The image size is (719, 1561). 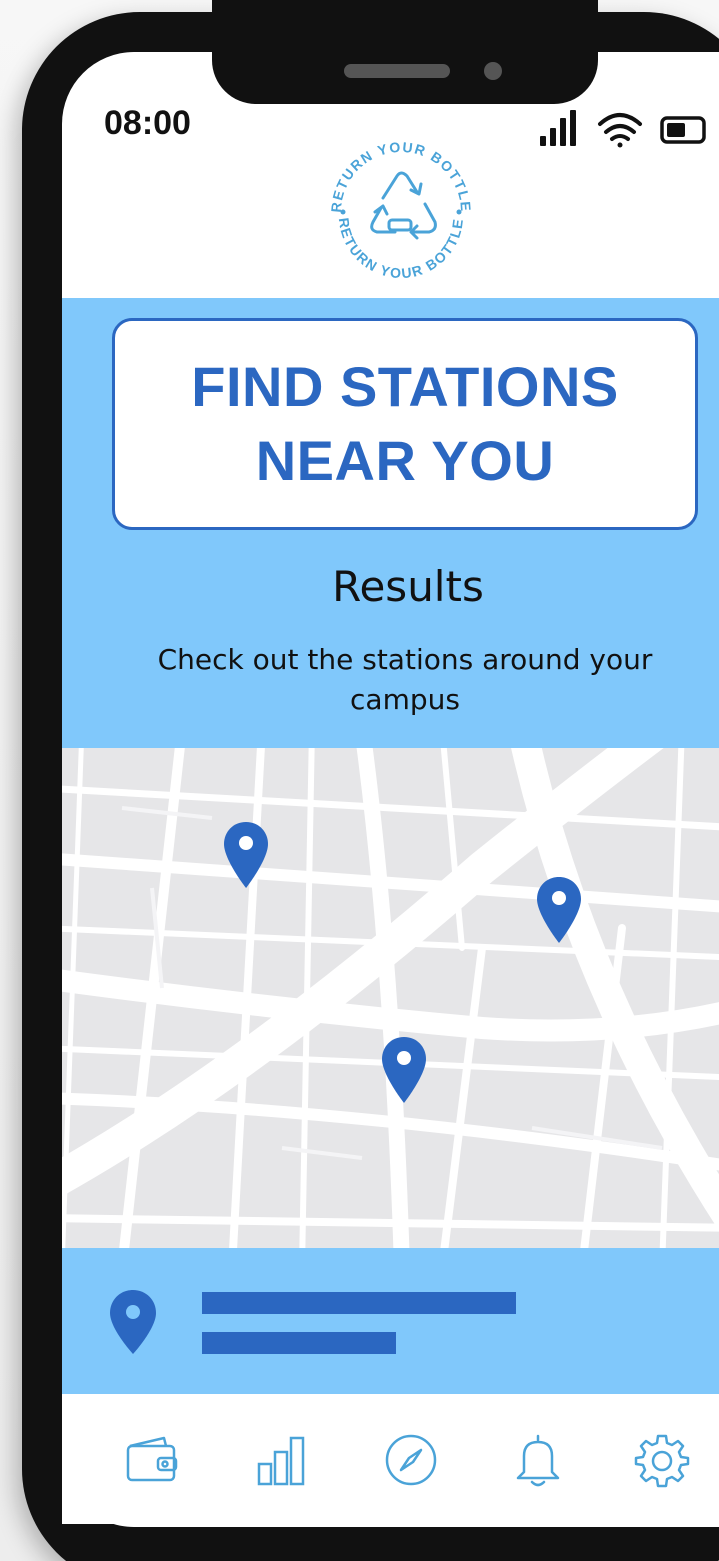 What do you see at coordinates (147, 123) in the screenshot?
I see `status-time: 08:00` at bounding box center [147, 123].